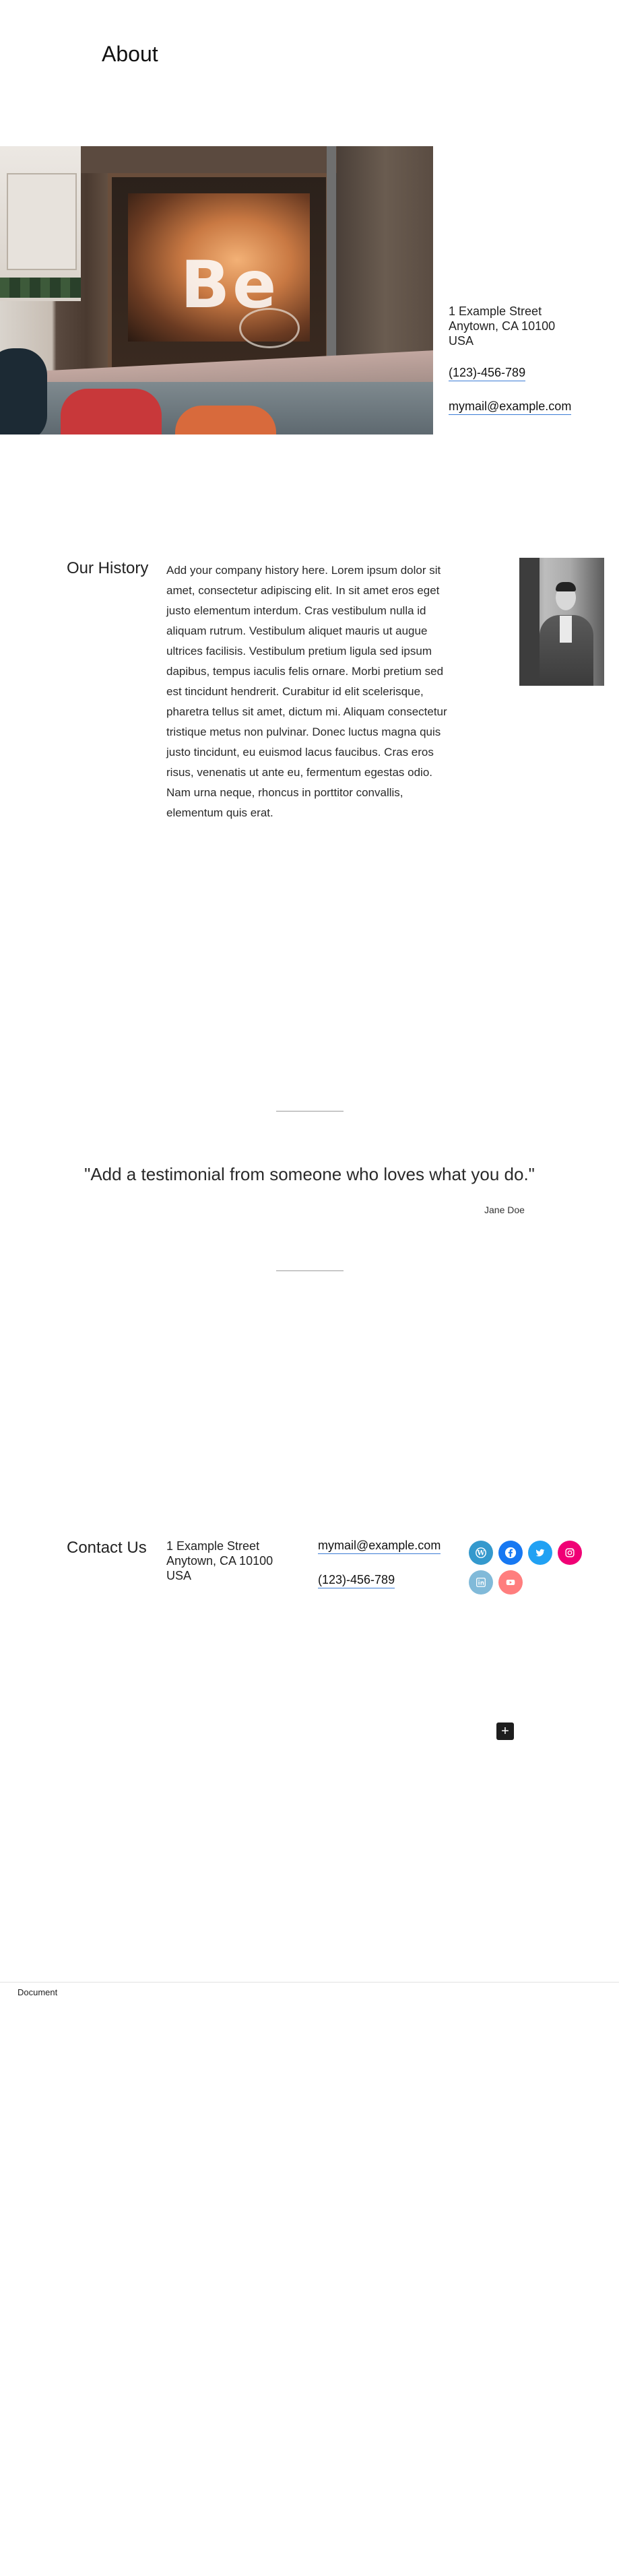 The width and height of the screenshot is (619, 2576). What do you see at coordinates (504, 1209) in the screenshot?
I see `testimonial-author: Jane Doe` at bounding box center [504, 1209].